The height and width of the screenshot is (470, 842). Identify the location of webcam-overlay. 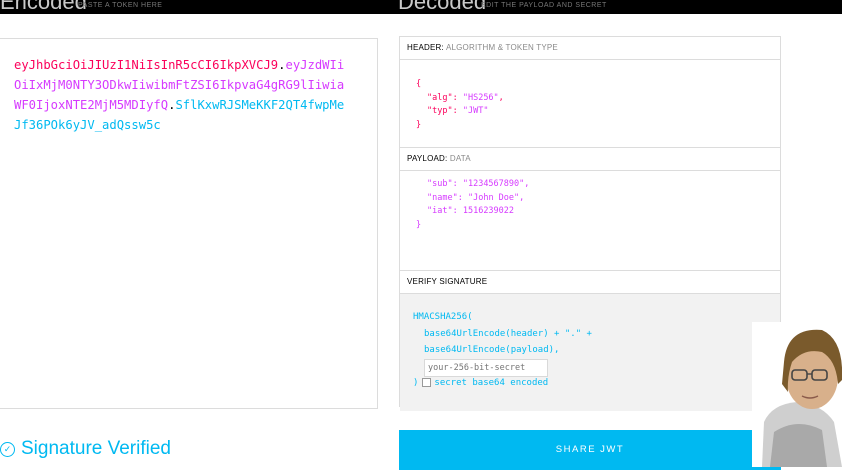
(797, 394).